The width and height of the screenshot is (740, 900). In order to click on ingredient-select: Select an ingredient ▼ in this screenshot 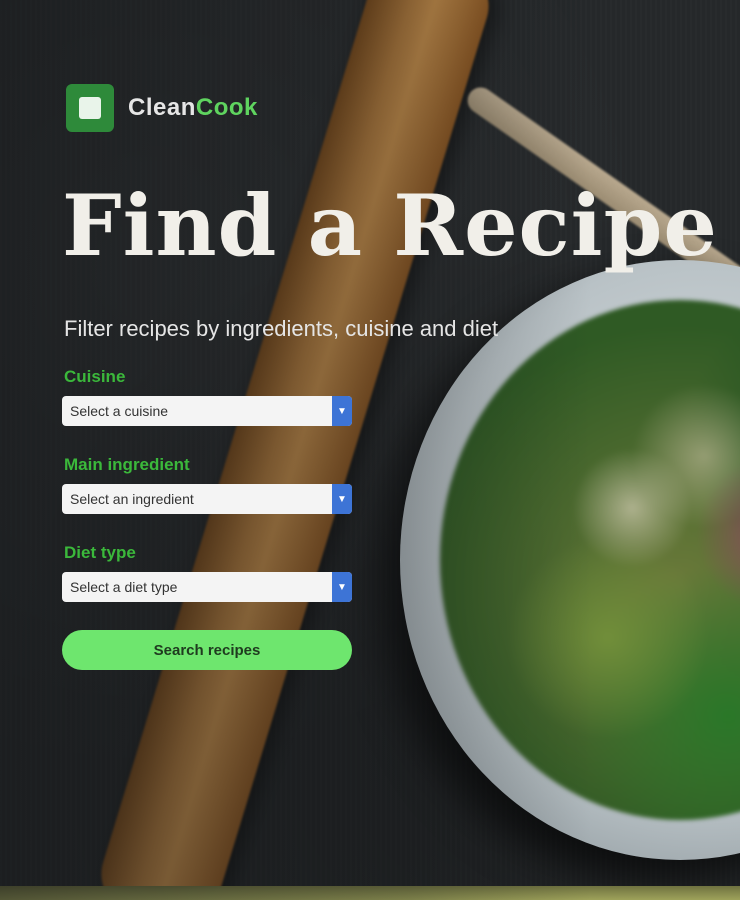, I will do `click(207, 499)`.